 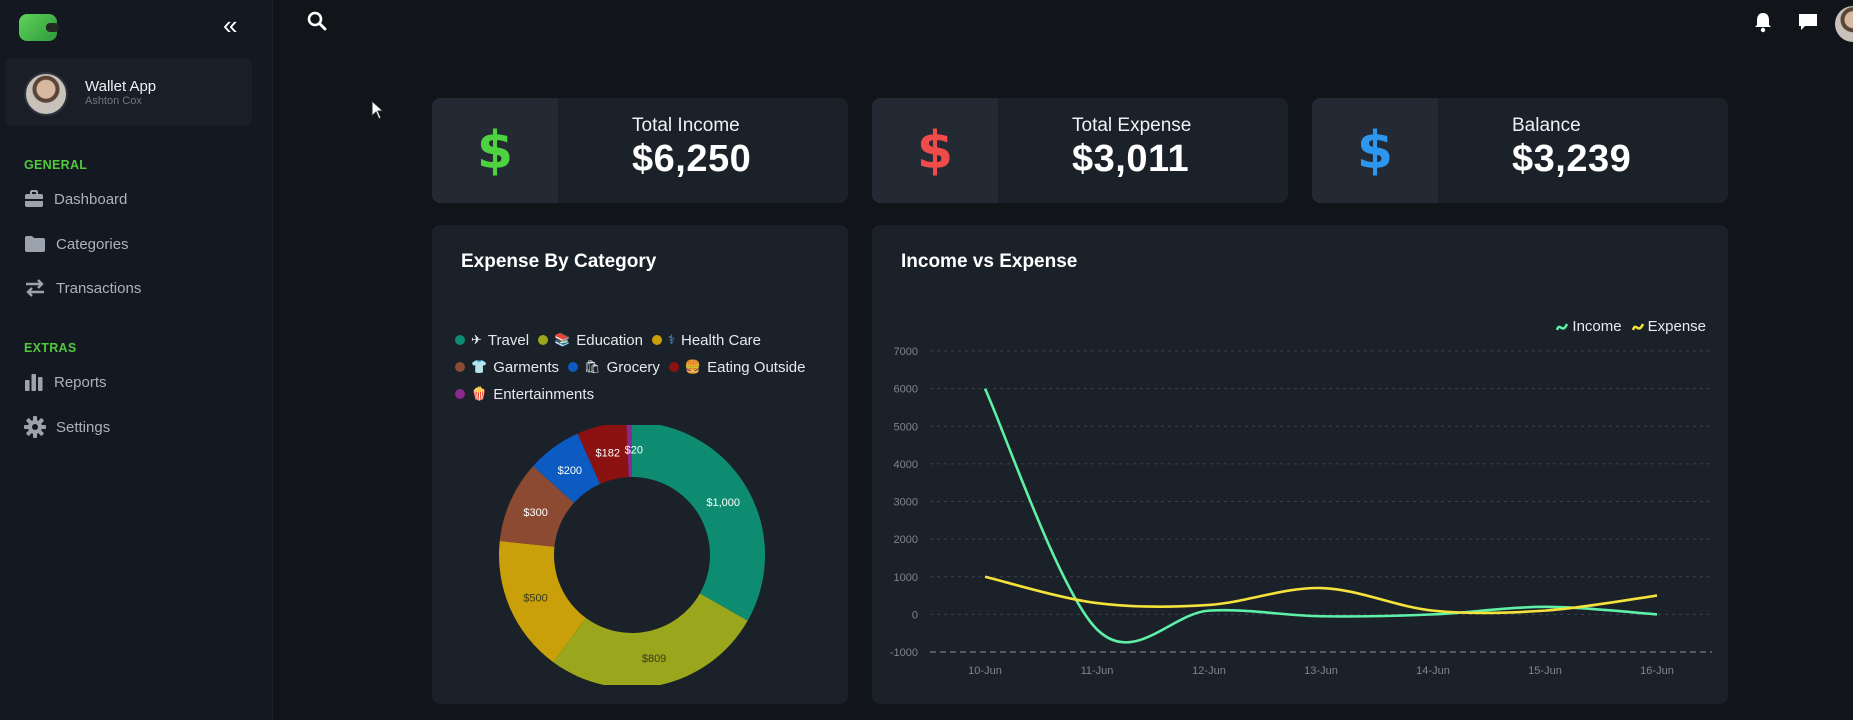 I want to click on sidebar-item-label: Reports, so click(x=80, y=382).